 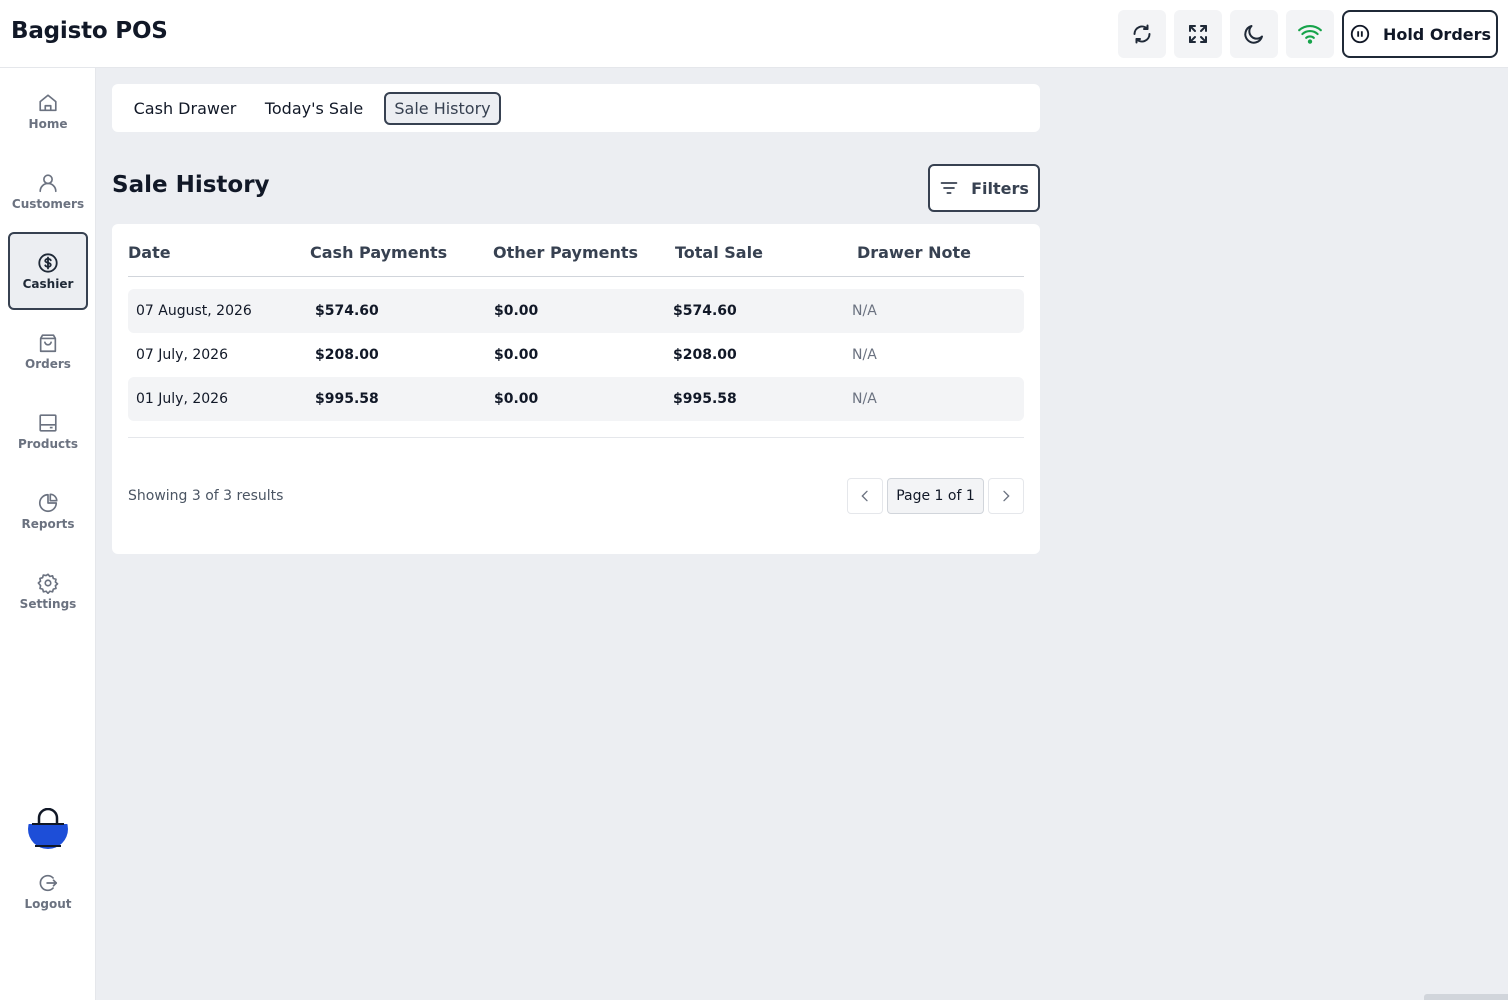 What do you see at coordinates (719, 252) in the screenshot?
I see `column-header-total-sale: Total Sale` at bounding box center [719, 252].